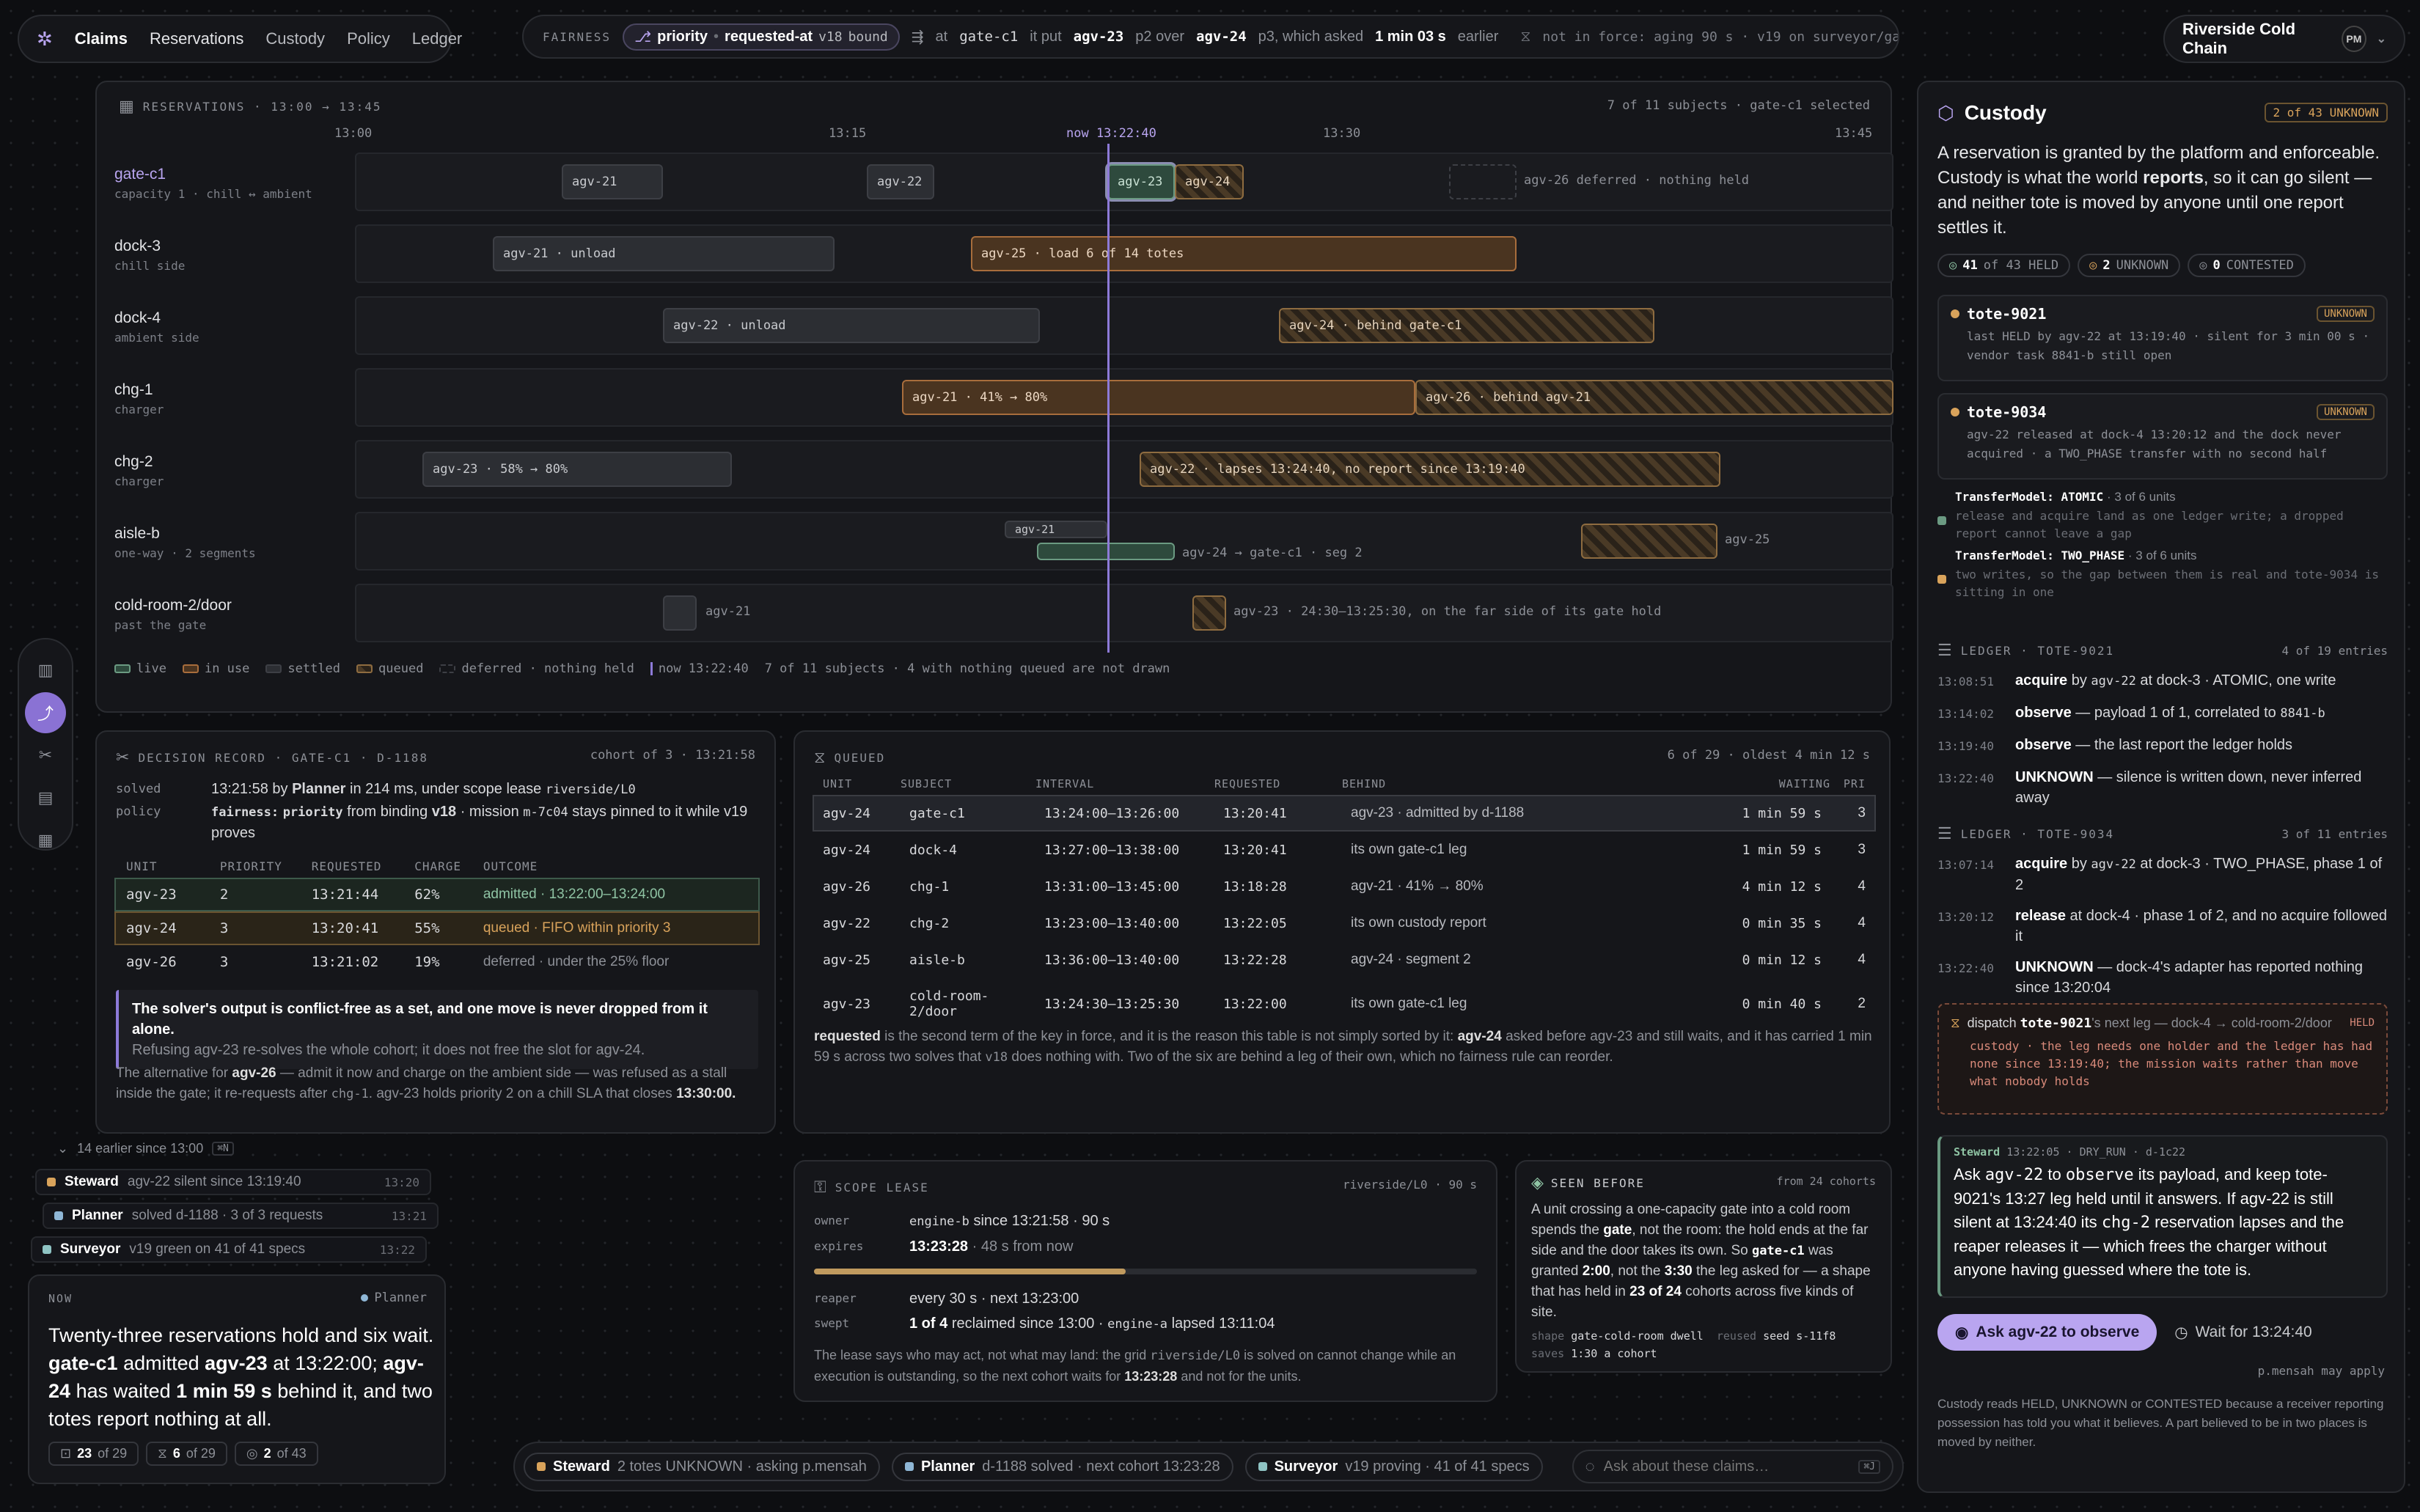  What do you see at coordinates (1112, 960) in the screenshot?
I see `cell: 13:36:00–13:40:00` at bounding box center [1112, 960].